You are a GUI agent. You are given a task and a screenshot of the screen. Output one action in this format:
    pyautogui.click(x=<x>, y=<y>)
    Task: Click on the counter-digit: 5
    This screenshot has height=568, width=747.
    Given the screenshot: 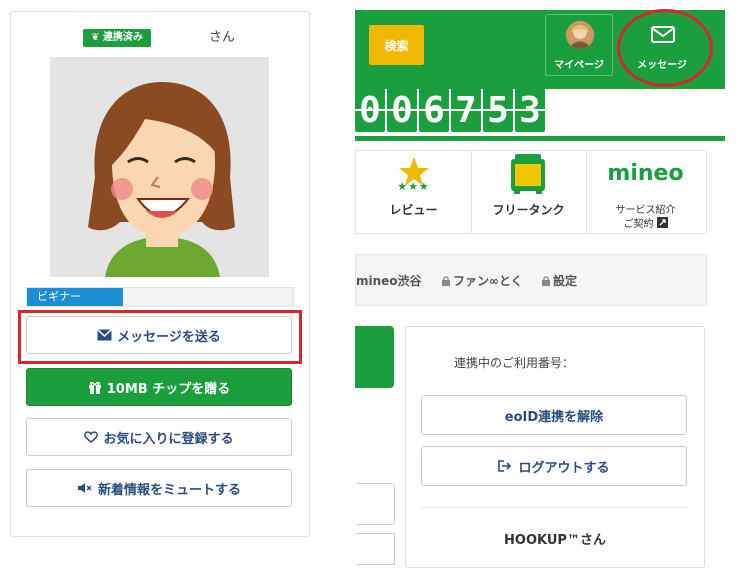 What is the action you would take?
    pyautogui.click(x=498, y=110)
    